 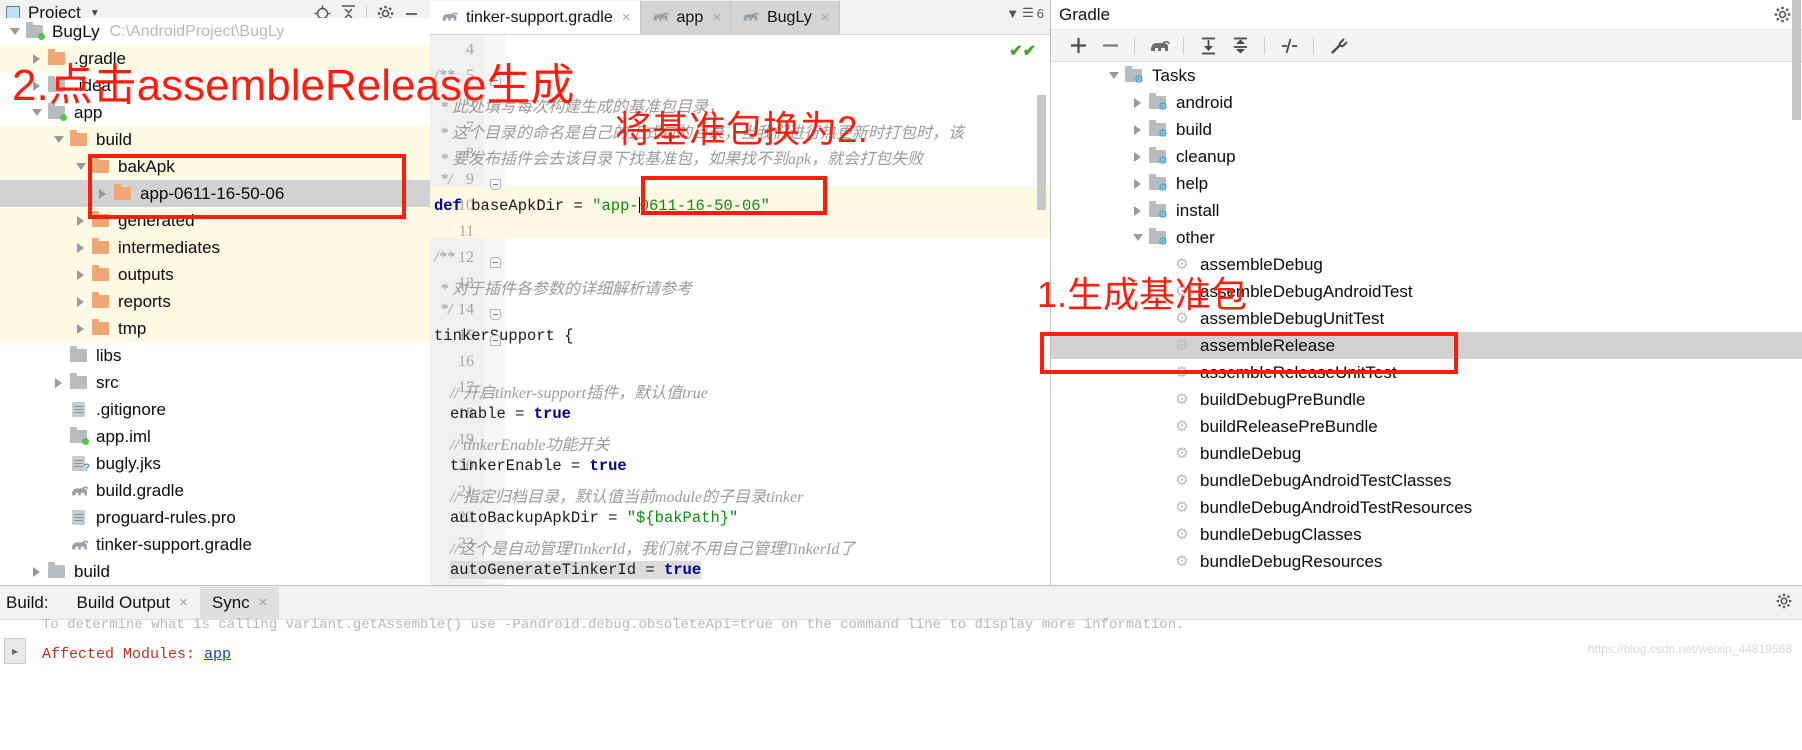 I want to click on affected-module-link: app, so click(x=217, y=654).